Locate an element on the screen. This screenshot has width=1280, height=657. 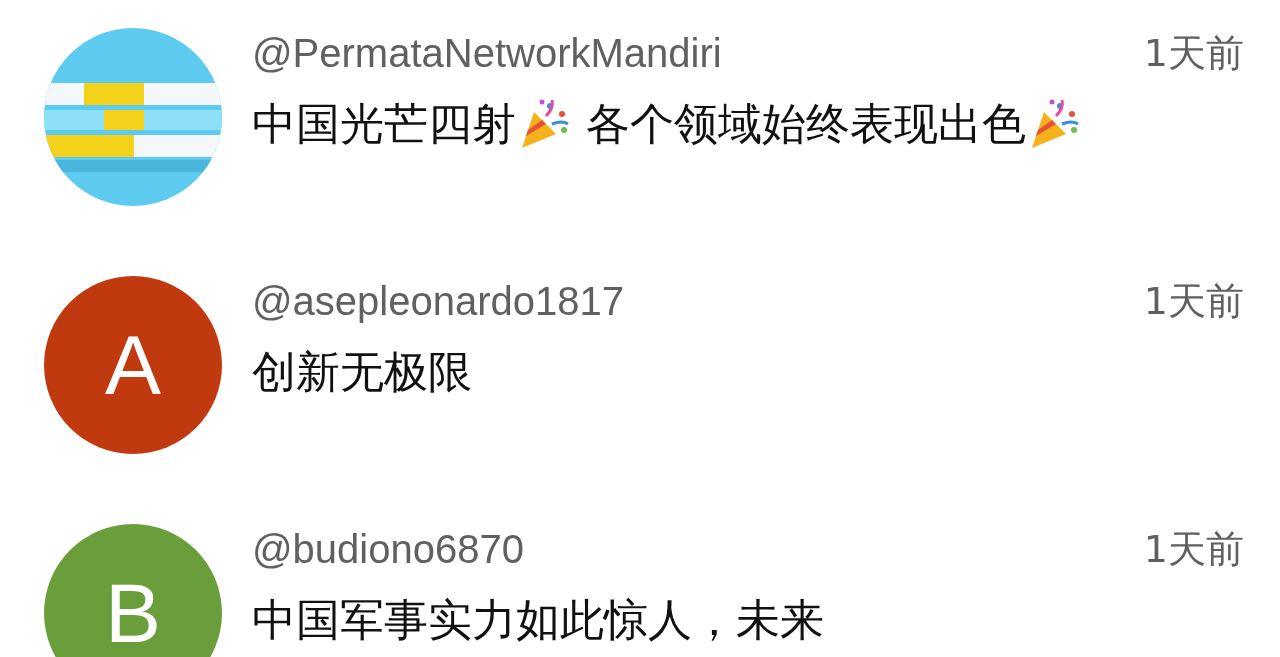
comment-text: 各个领域始终表现出色 is located at coordinates (805, 124).